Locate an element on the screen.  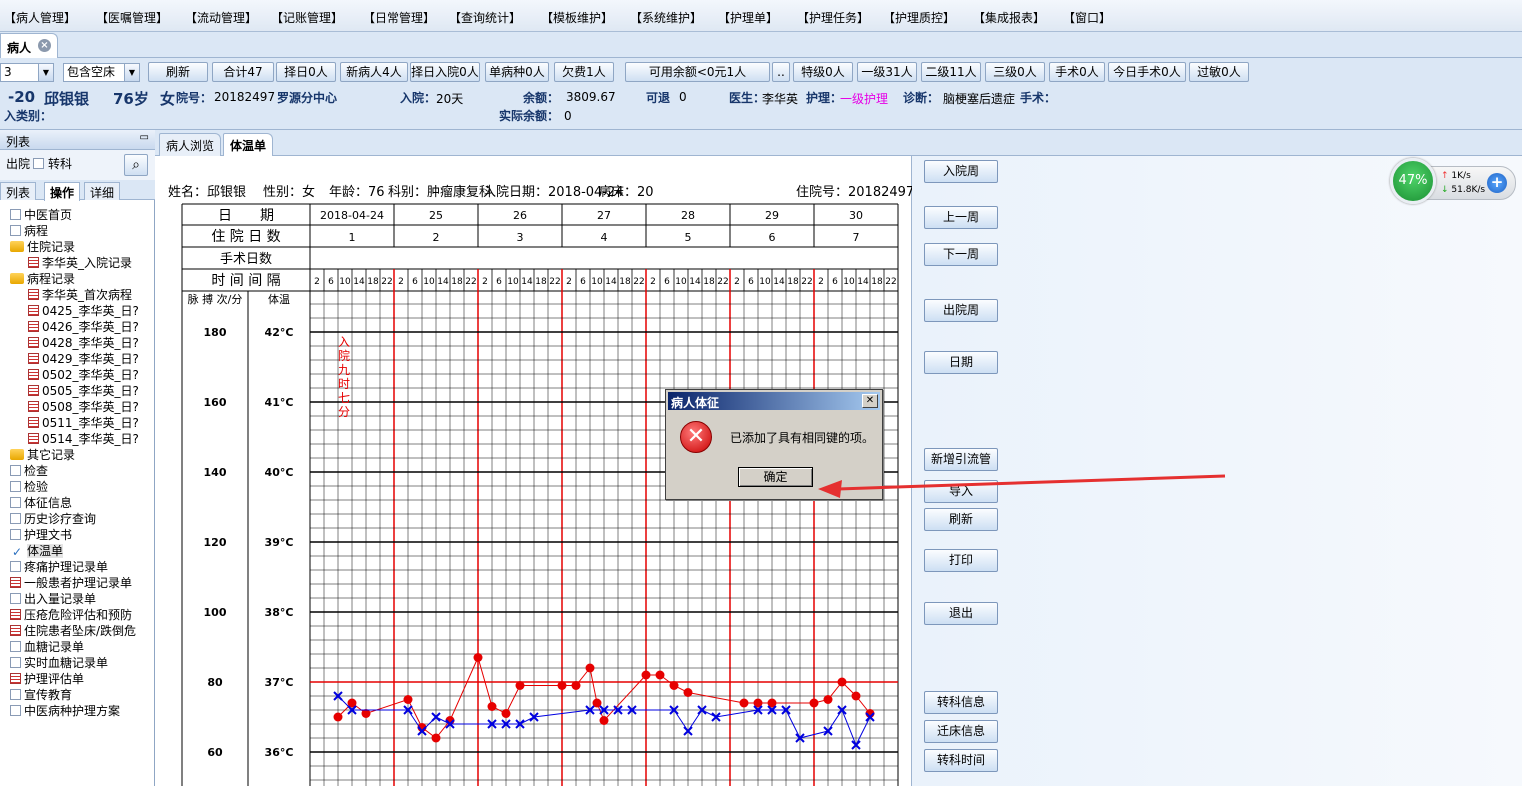
tree-item: 0511_李华英_日? is located at coordinates (83, 423).